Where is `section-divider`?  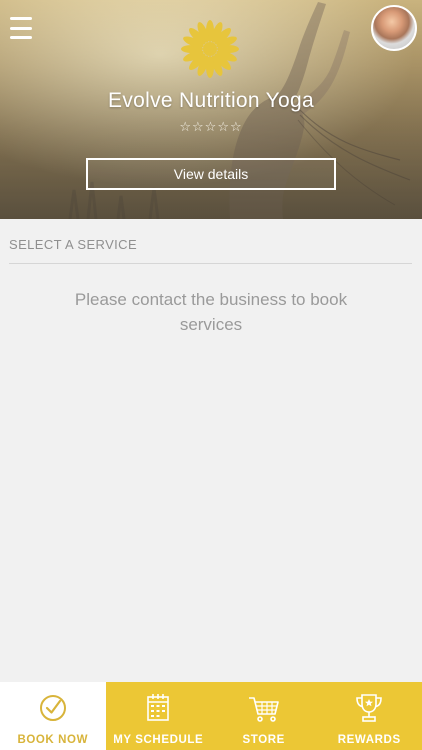 section-divider is located at coordinates (210, 263).